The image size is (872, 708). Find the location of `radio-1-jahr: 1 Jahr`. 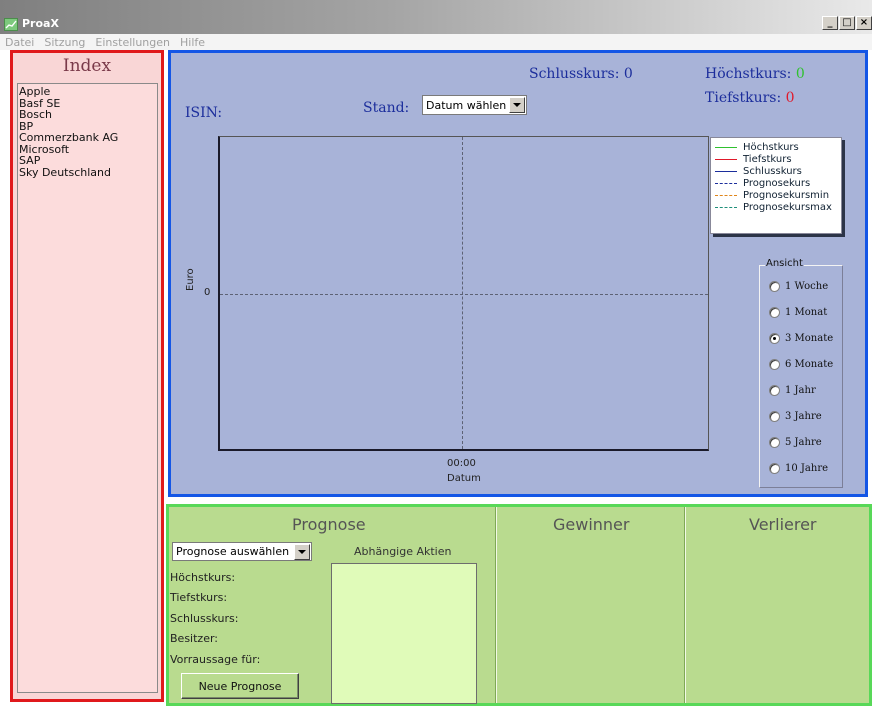

radio-1-jahr: 1 Jahr is located at coordinates (792, 390).